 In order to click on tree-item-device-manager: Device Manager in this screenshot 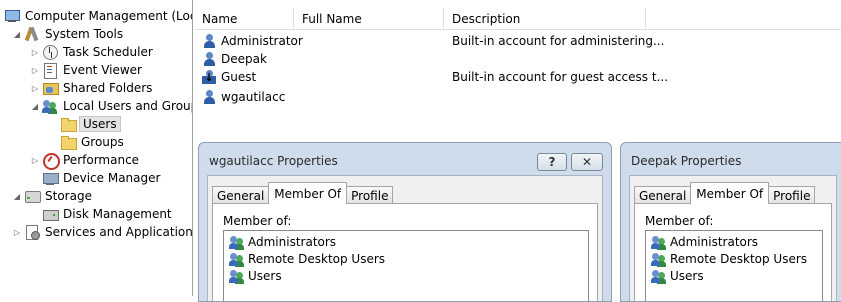, I will do `click(101, 178)`.